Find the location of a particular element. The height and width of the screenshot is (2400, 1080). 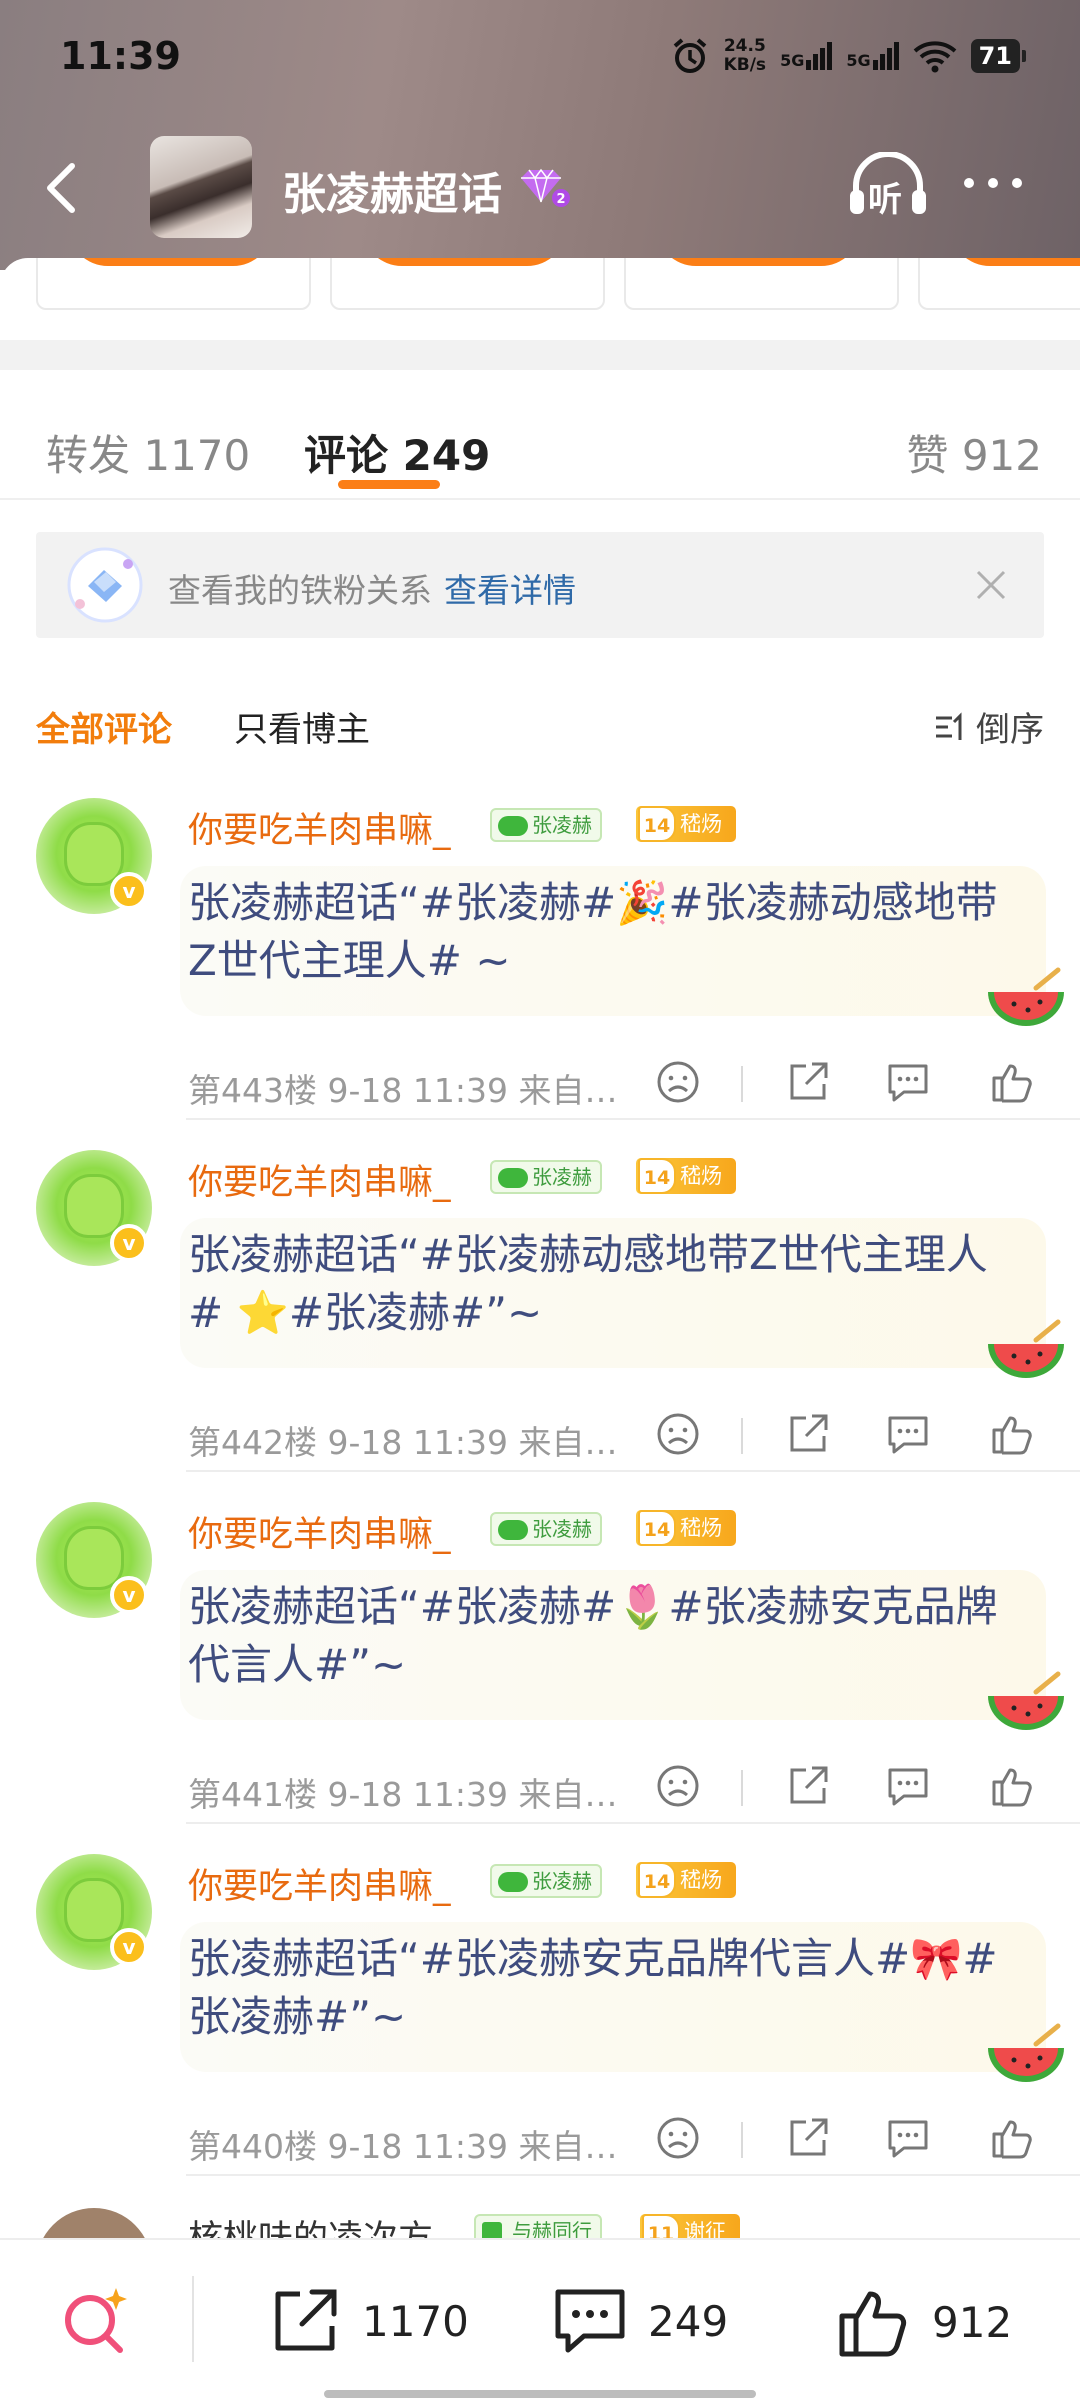

battery-indicator: 71 is located at coordinates (998, 56).